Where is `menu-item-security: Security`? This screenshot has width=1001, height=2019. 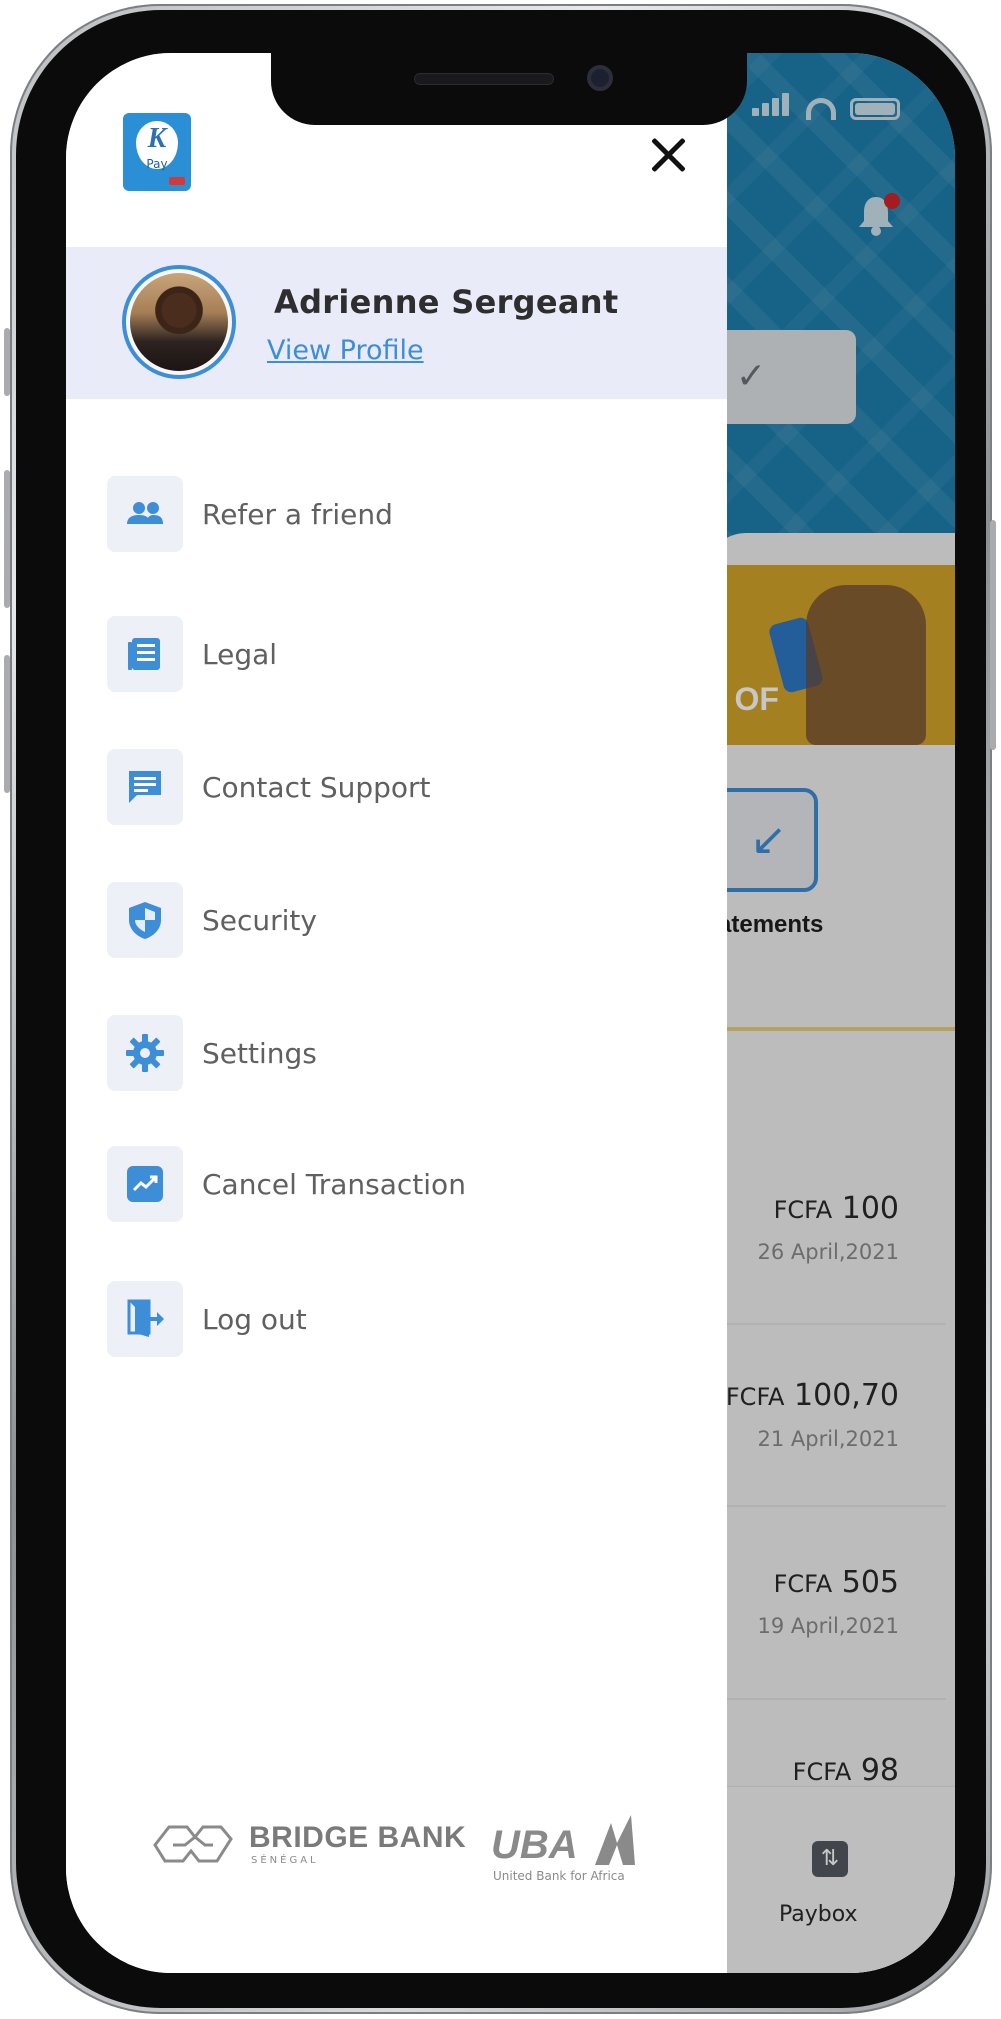 menu-item-security: Security is located at coordinates (212, 920).